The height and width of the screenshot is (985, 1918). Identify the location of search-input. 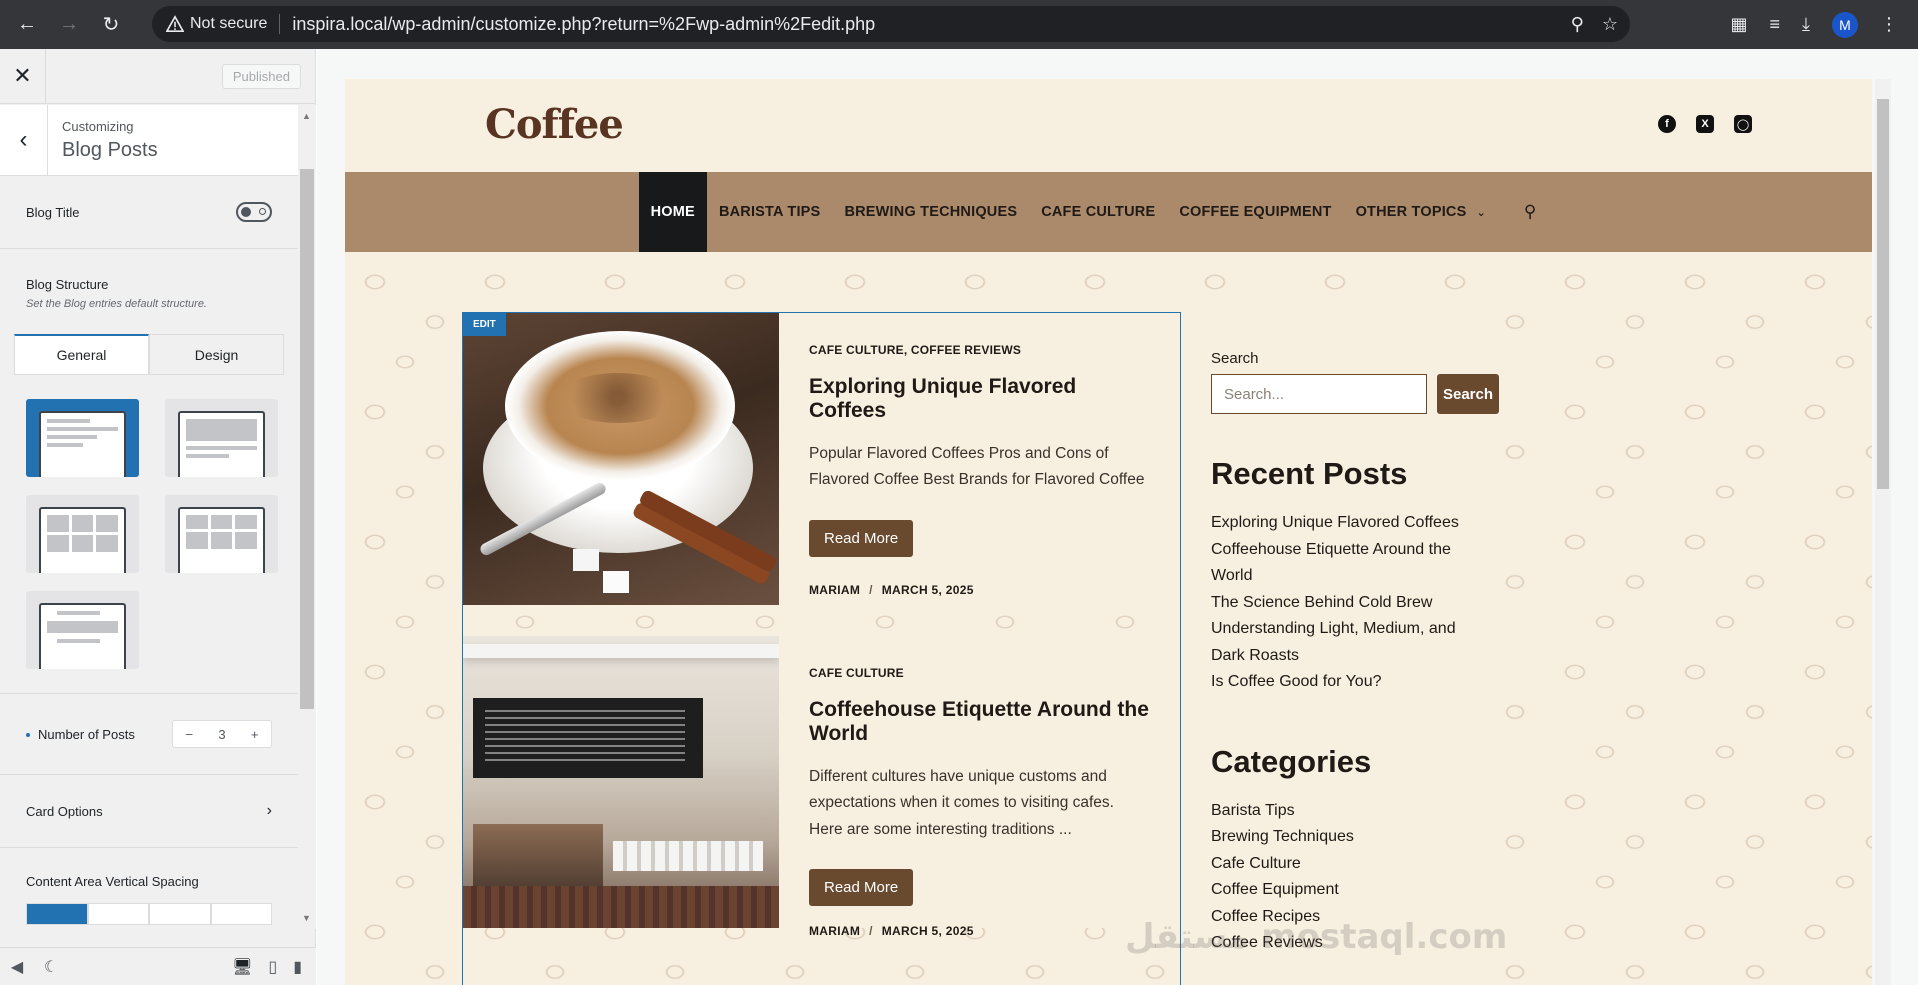
(1319, 394).